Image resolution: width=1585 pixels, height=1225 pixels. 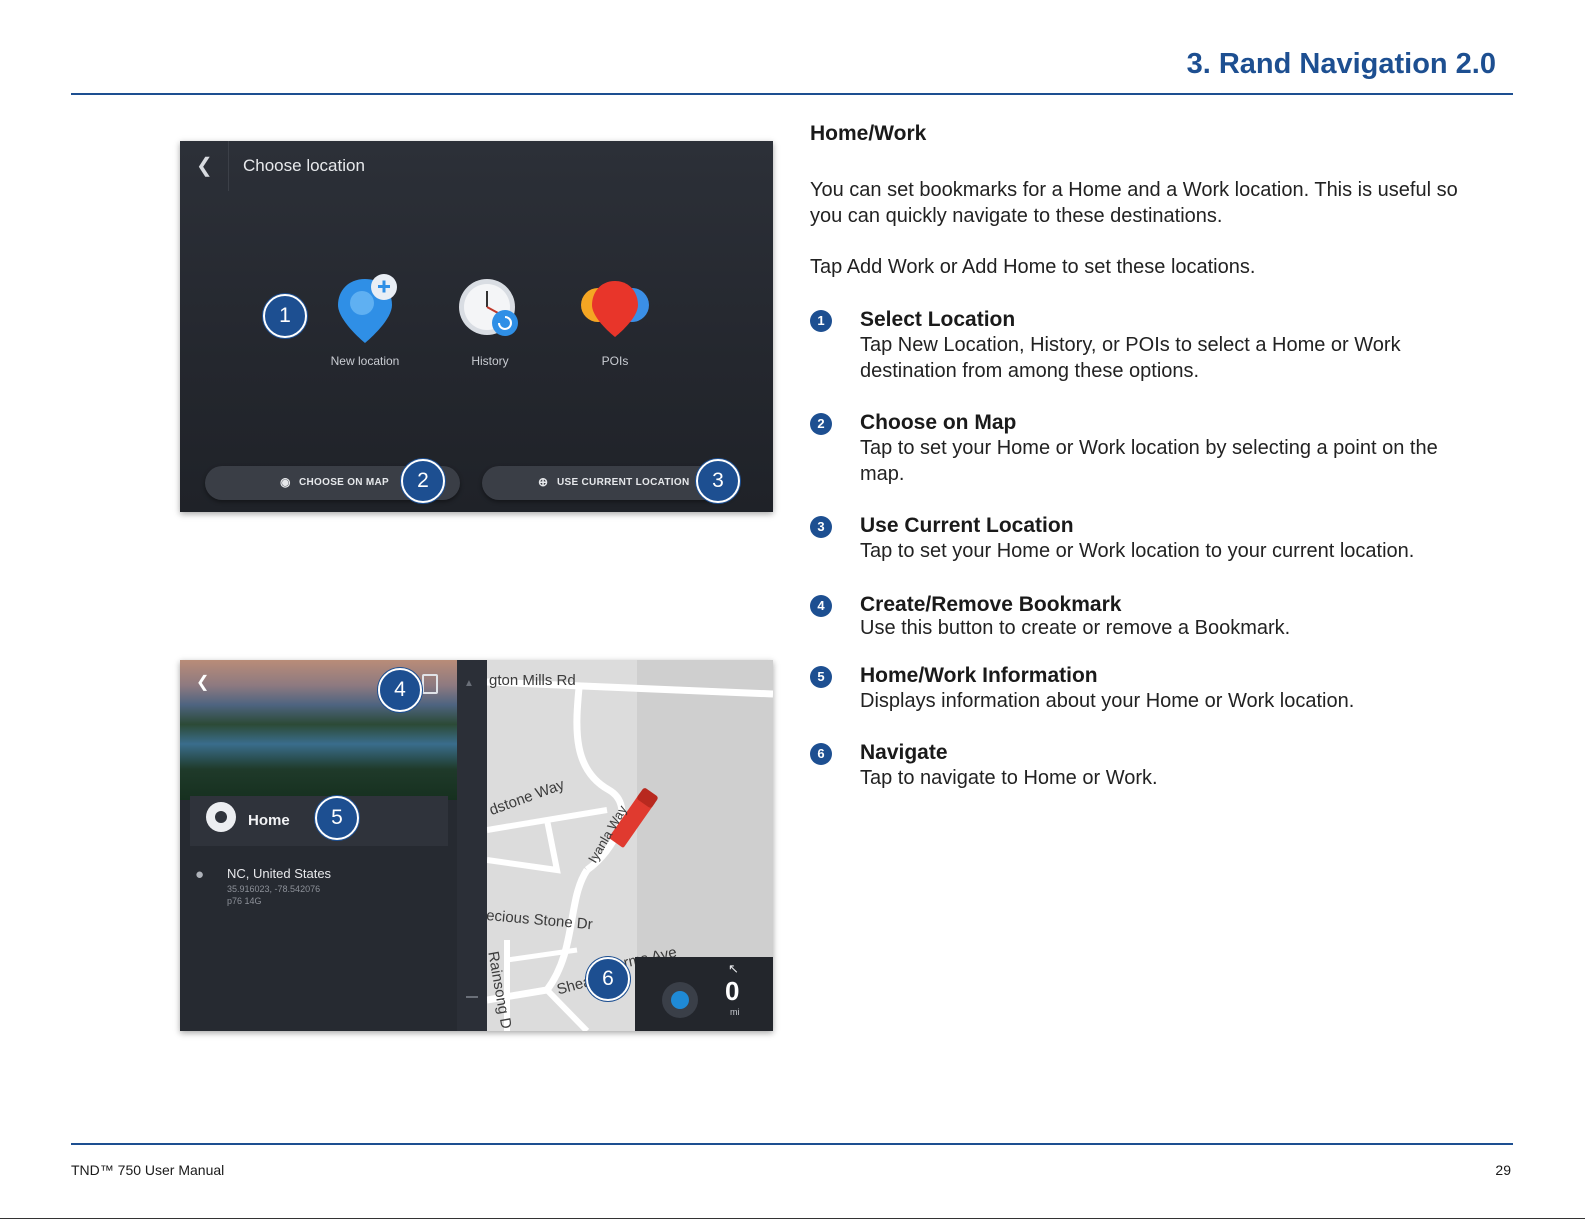 I want to click on chapter-title: 3. Rand Navigation 2.0, so click(x=1341, y=64).